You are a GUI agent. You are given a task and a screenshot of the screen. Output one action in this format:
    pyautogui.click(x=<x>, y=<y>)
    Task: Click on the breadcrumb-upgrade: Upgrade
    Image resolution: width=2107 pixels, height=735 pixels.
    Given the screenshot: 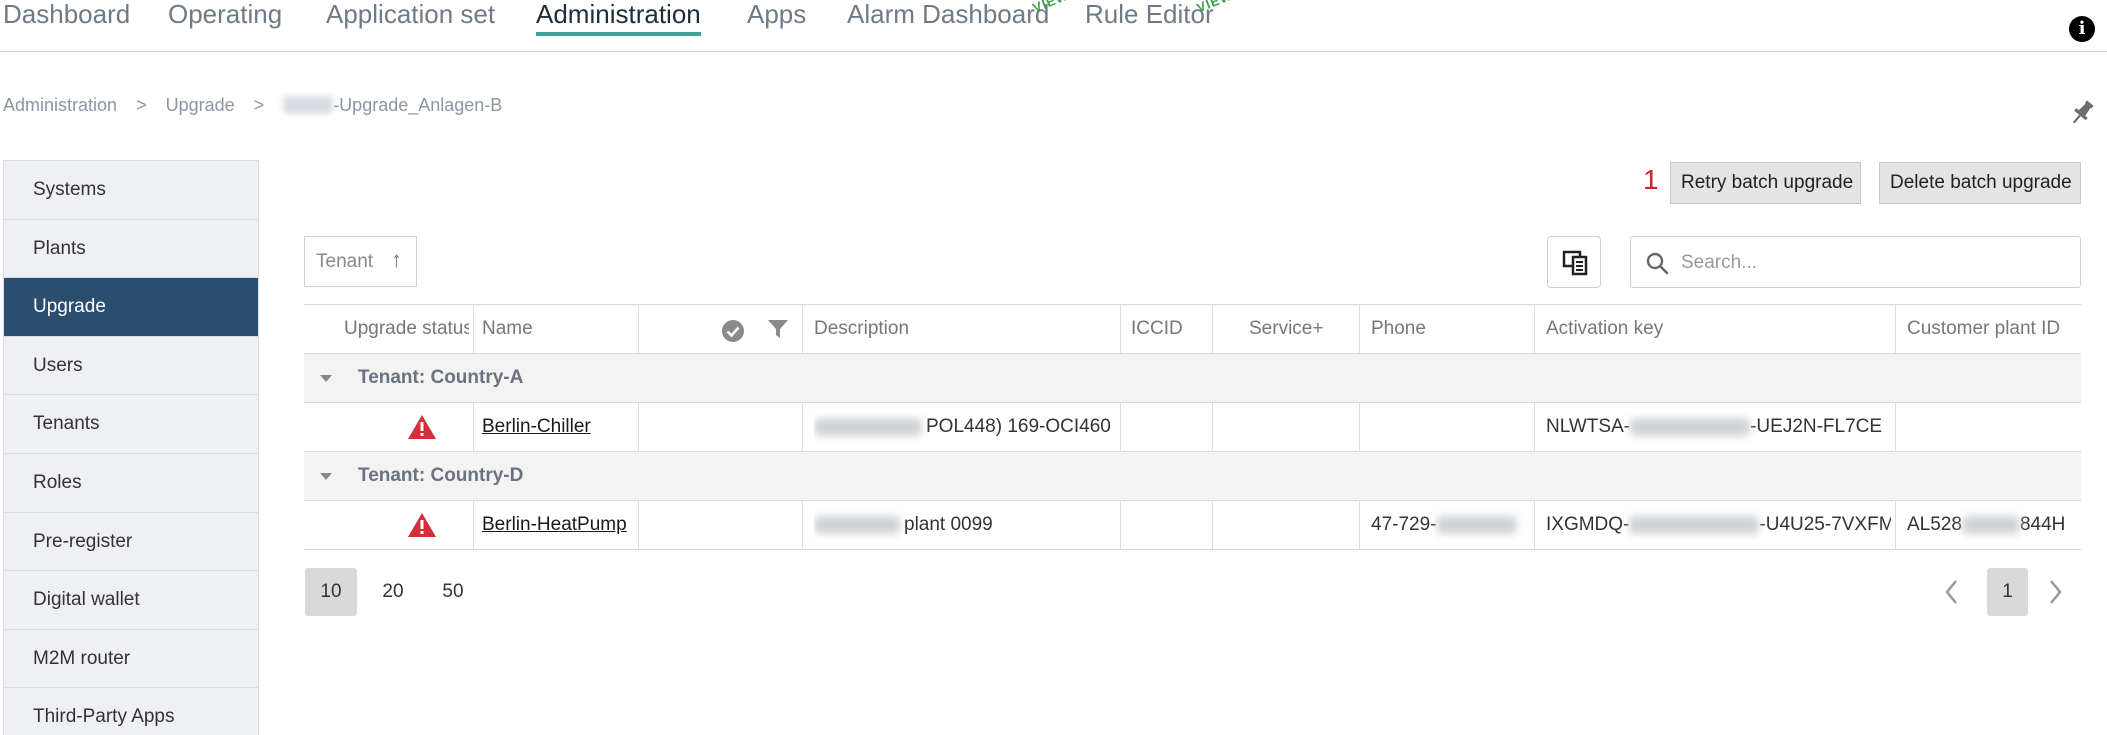 What is the action you would take?
    pyautogui.click(x=200, y=105)
    